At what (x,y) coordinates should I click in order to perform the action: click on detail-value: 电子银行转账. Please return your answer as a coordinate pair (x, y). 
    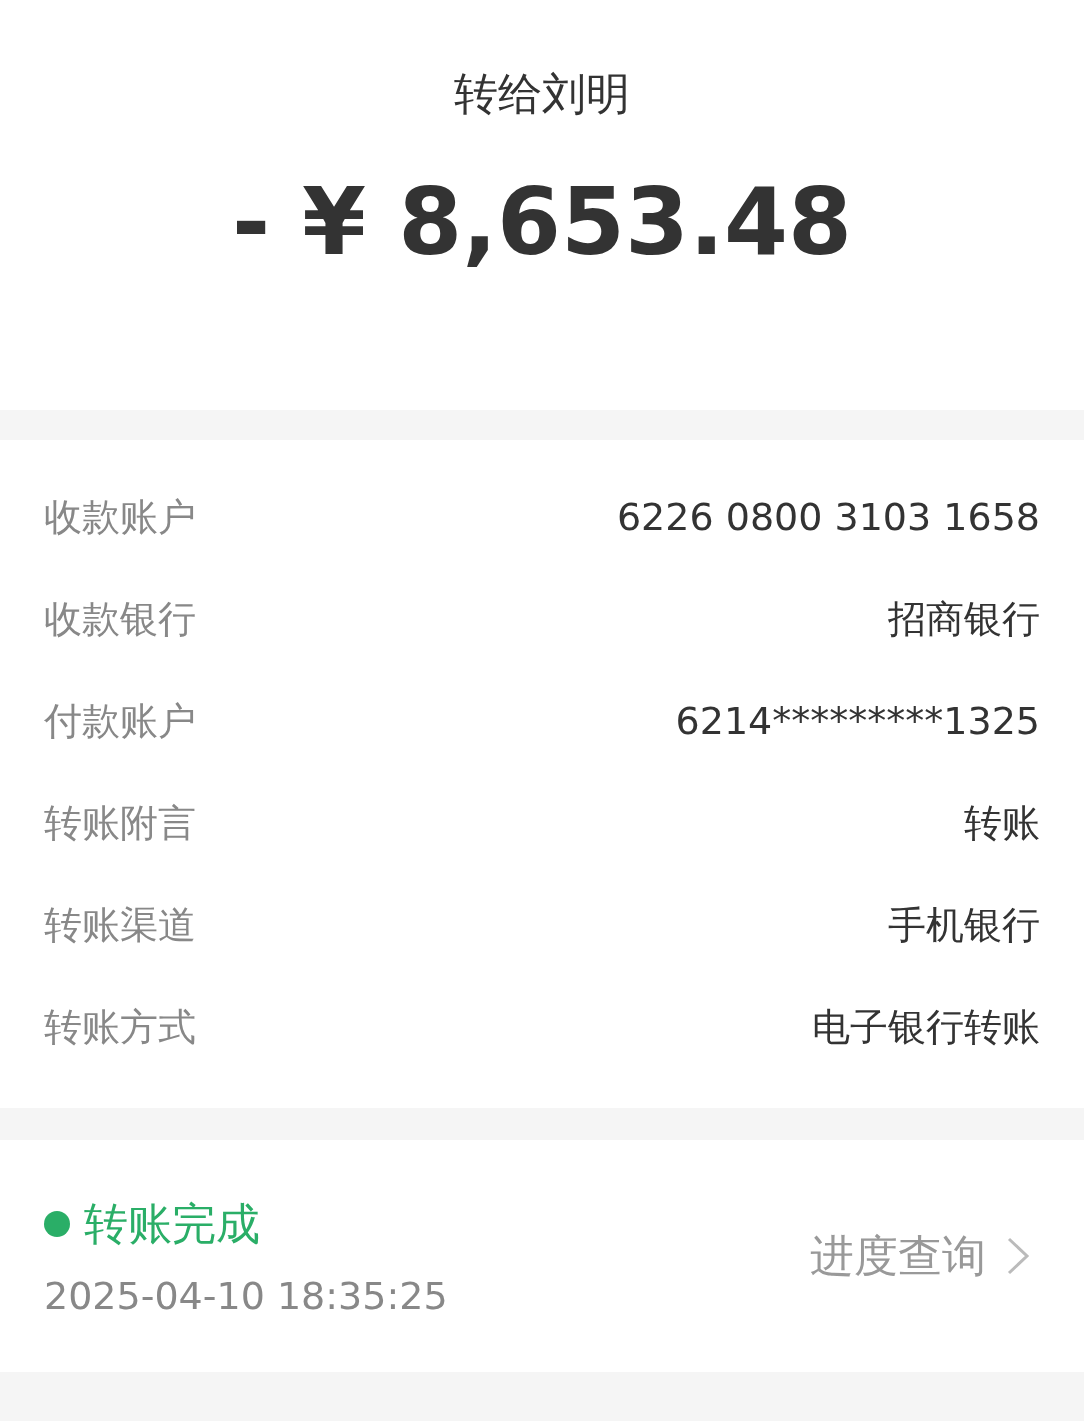
    Looking at the image, I should click on (926, 1027).